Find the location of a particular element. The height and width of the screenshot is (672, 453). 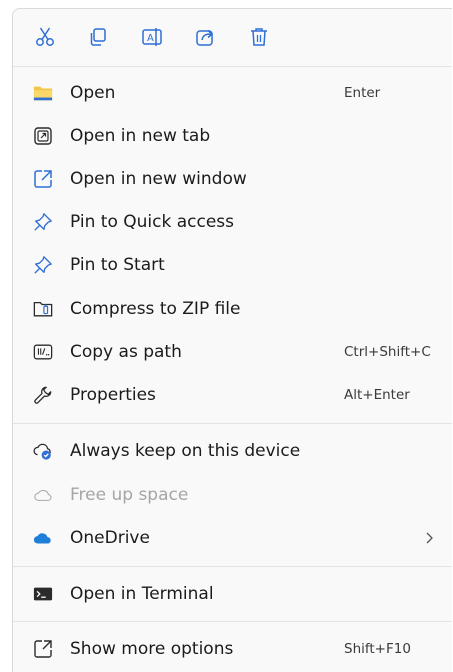

rename-button: A is located at coordinates (152, 37).